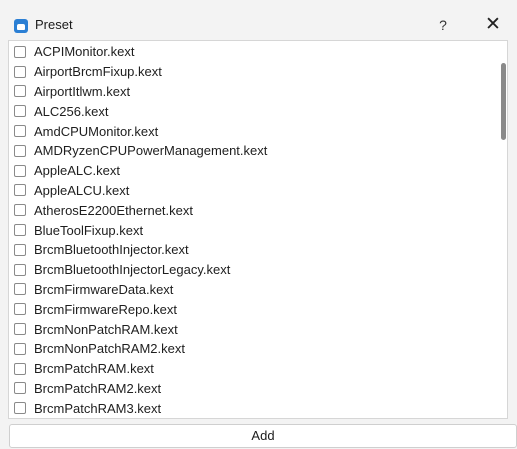  What do you see at coordinates (254, 191) in the screenshot?
I see `list-item: AppleALCU.kext` at bounding box center [254, 191].